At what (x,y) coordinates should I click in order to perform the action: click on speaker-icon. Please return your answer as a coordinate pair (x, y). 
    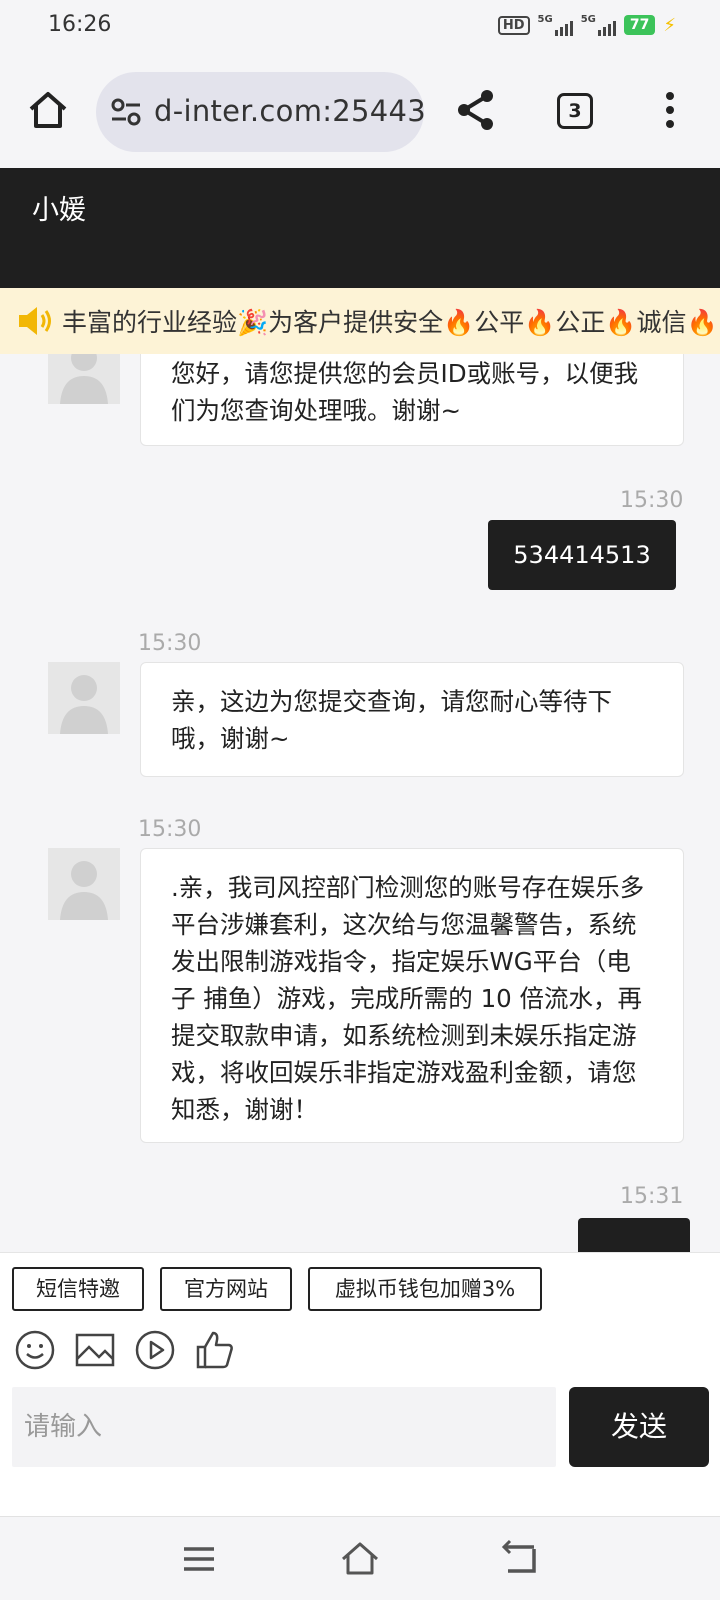
    Looking at the image, I should click on (35, 321).